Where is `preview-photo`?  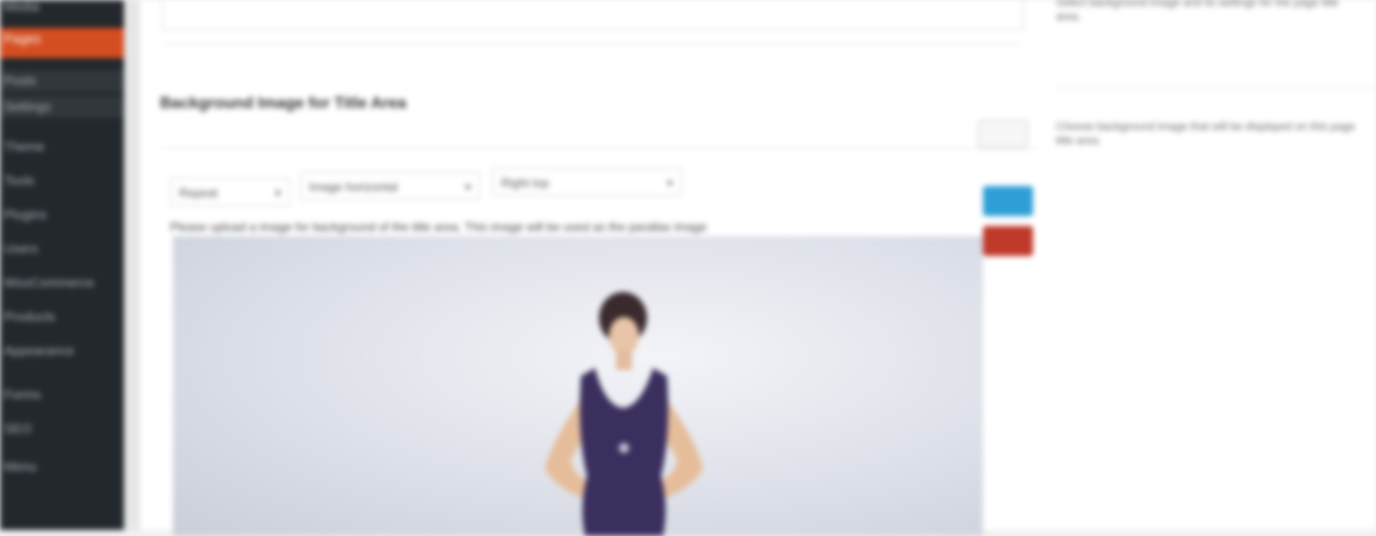
preview-photo is located at coordinates (624, 414).